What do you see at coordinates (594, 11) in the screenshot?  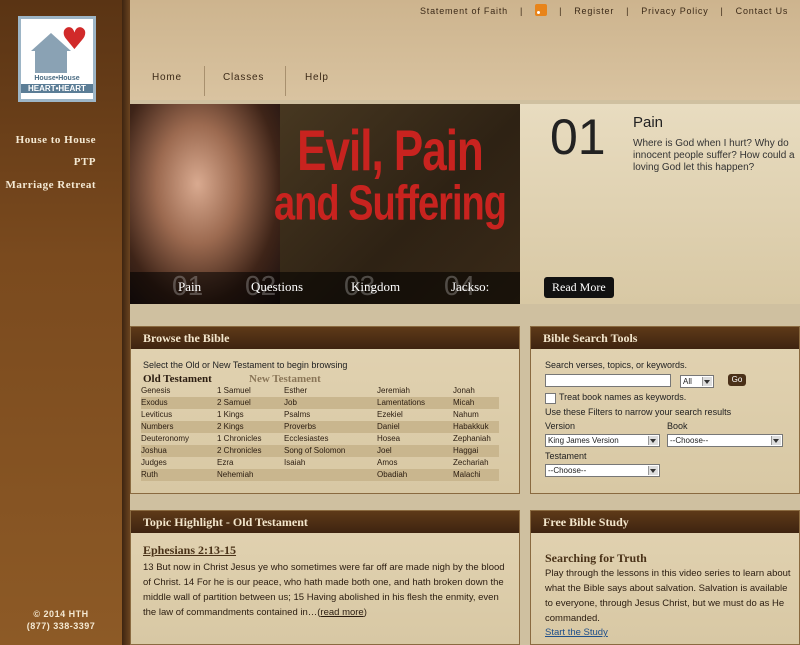 I see `register-link: Register` at bounding box center [594, 11].